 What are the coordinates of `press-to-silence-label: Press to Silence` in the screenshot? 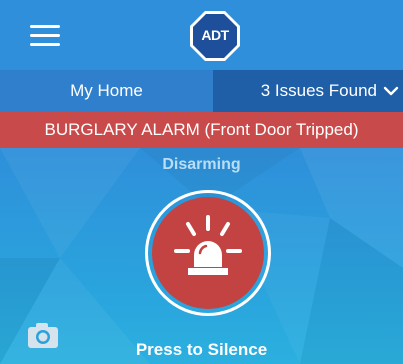 It's located at (201, 349).